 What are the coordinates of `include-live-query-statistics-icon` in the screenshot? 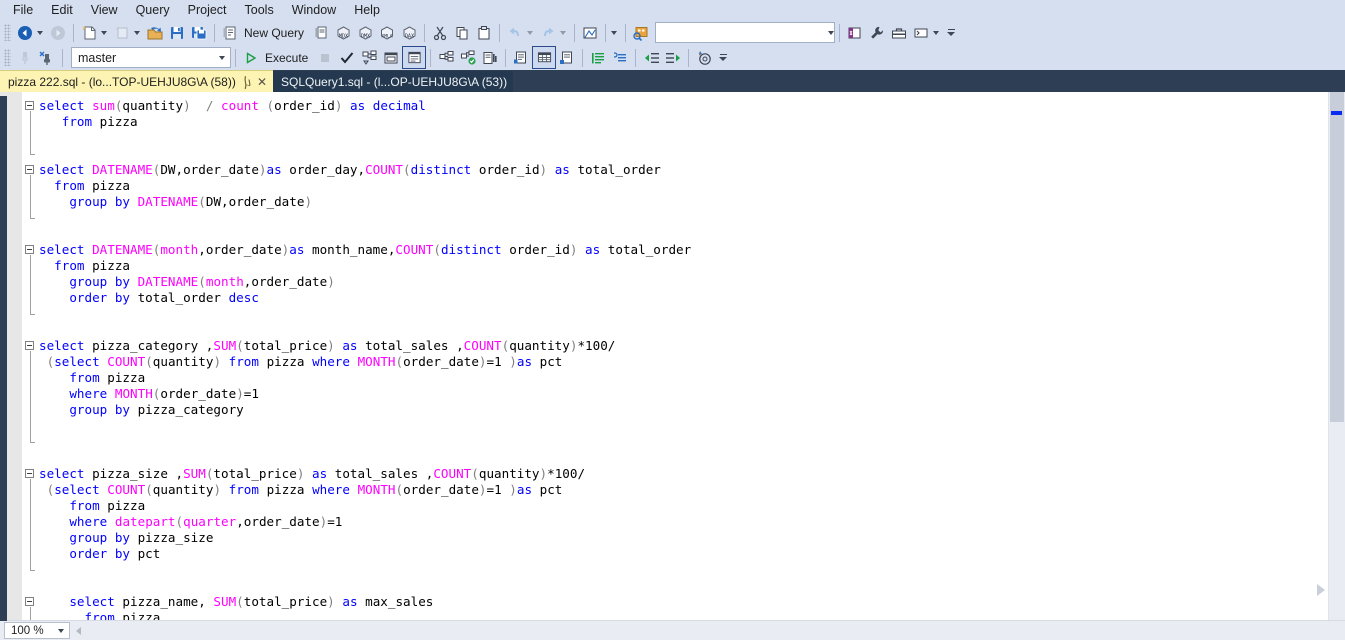 It's located at (490, 57).